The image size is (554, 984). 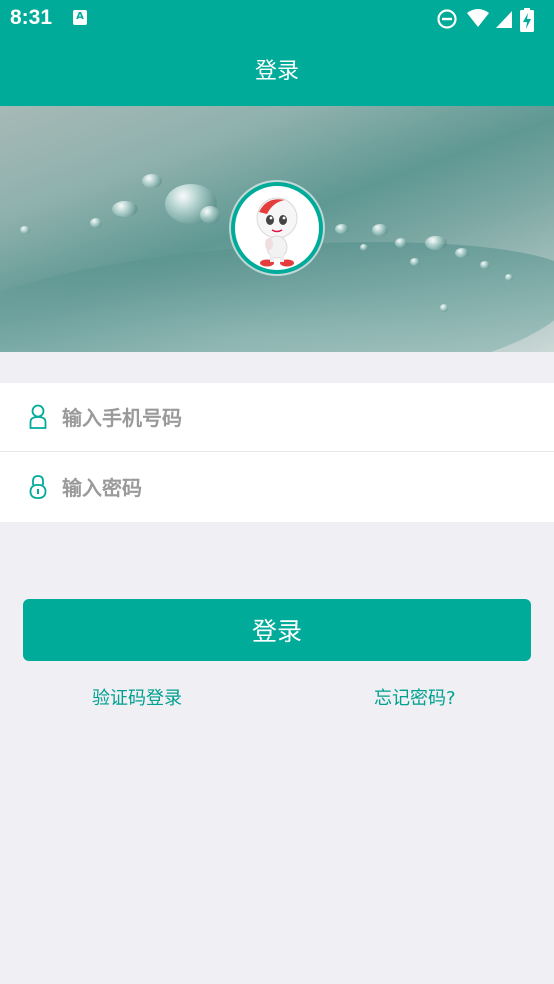 What do you see at coordinates (80, 17) in the screenshot?
I see `text-a-icon: A` at bounding box center [80, 17].